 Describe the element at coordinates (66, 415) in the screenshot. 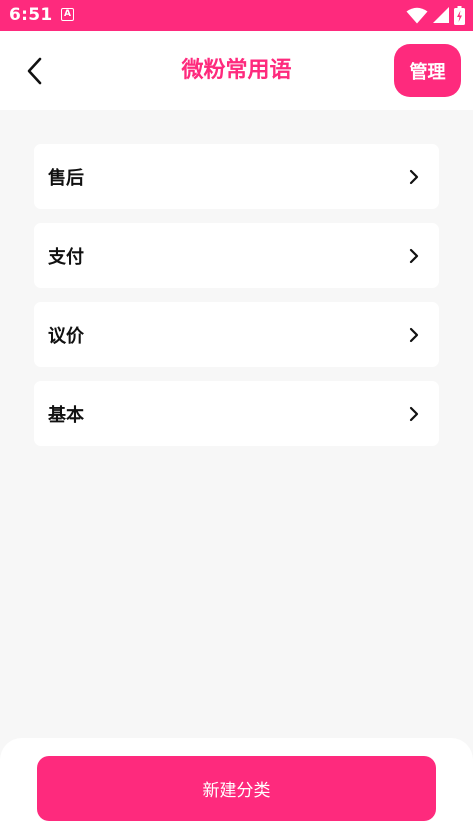

I see `category-label: 基本` at that location.